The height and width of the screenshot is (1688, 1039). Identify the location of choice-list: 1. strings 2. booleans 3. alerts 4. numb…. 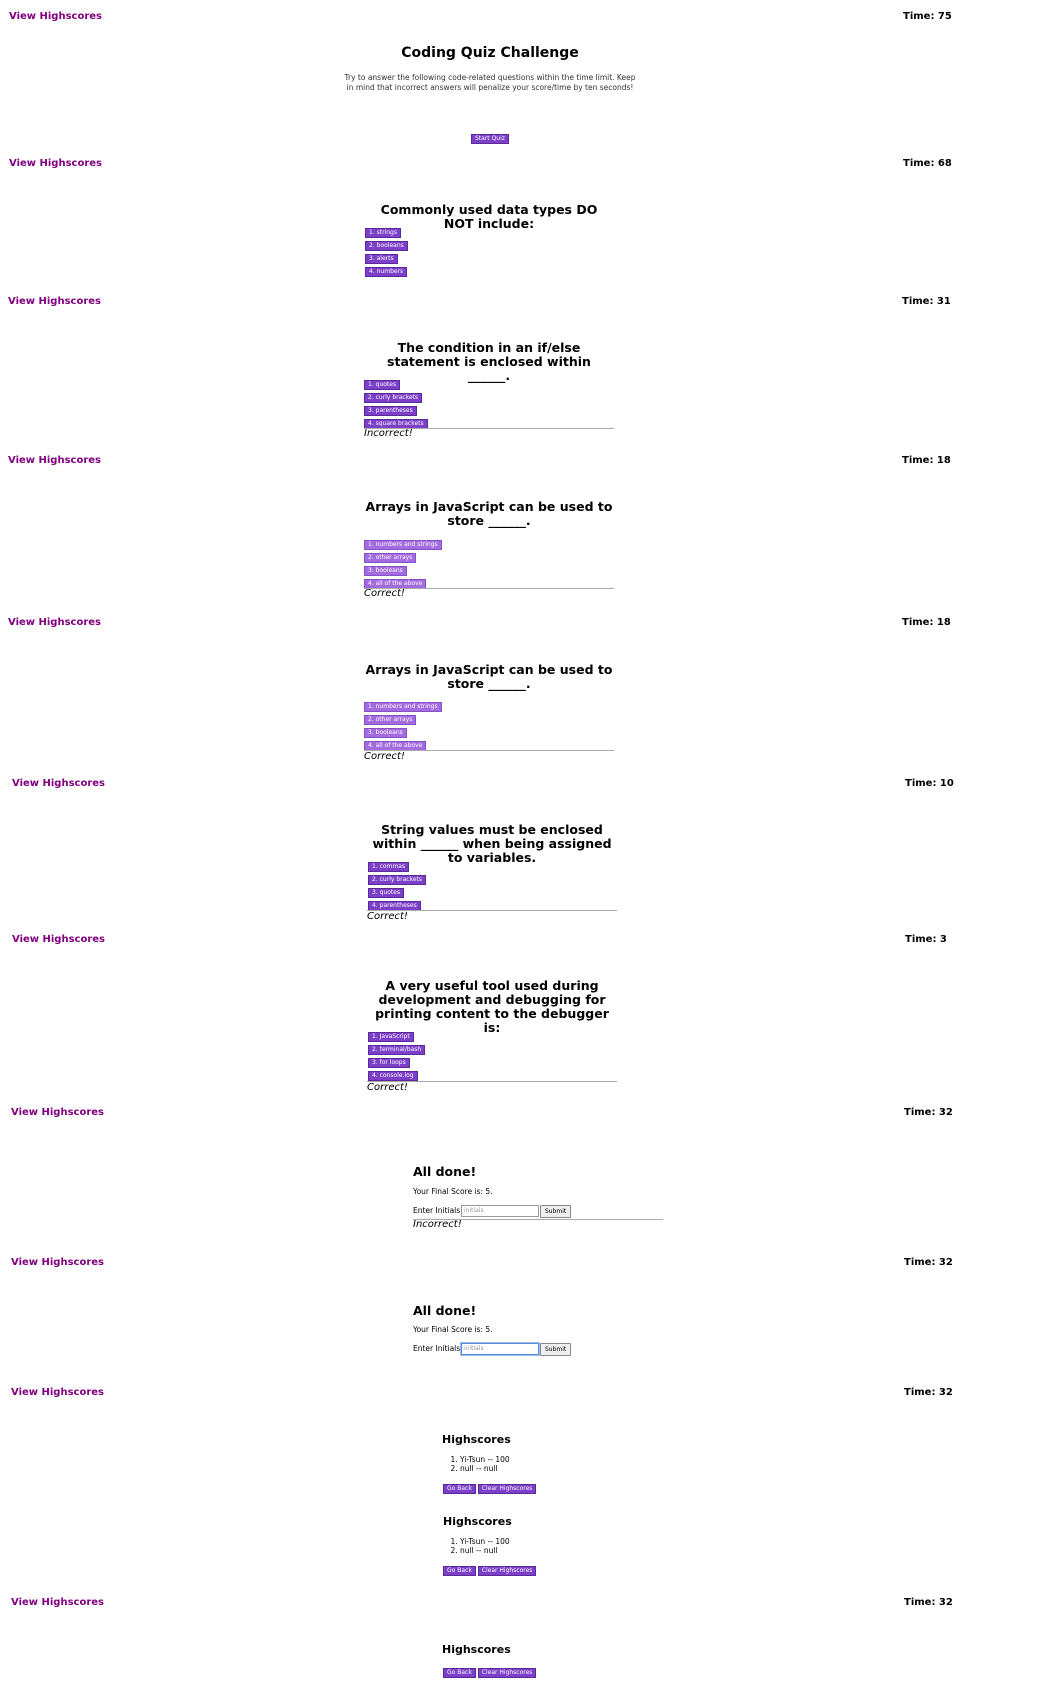
(386, 254).